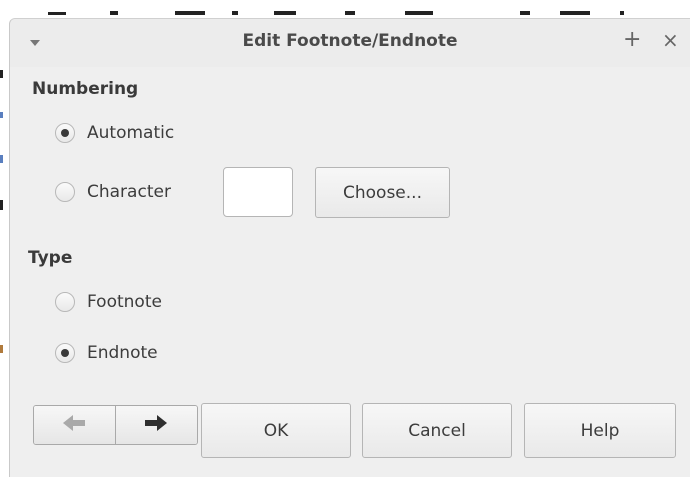 Image resolution: width=690 pixels, height=477 pixels. I want to click on radio-footnote-label: Footnote, so click(124, 302).